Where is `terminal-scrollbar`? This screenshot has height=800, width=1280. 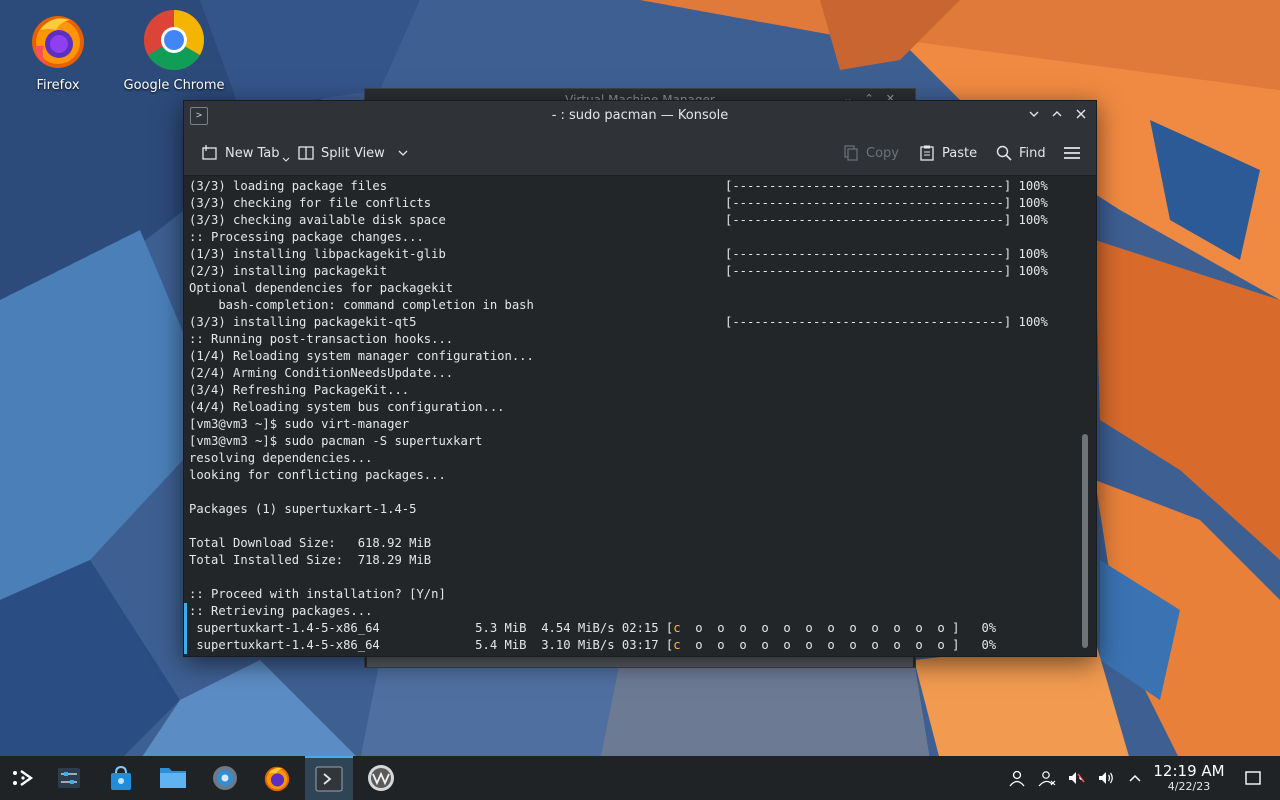 terminal-scrollbar is located at coordinates (1085, 416).